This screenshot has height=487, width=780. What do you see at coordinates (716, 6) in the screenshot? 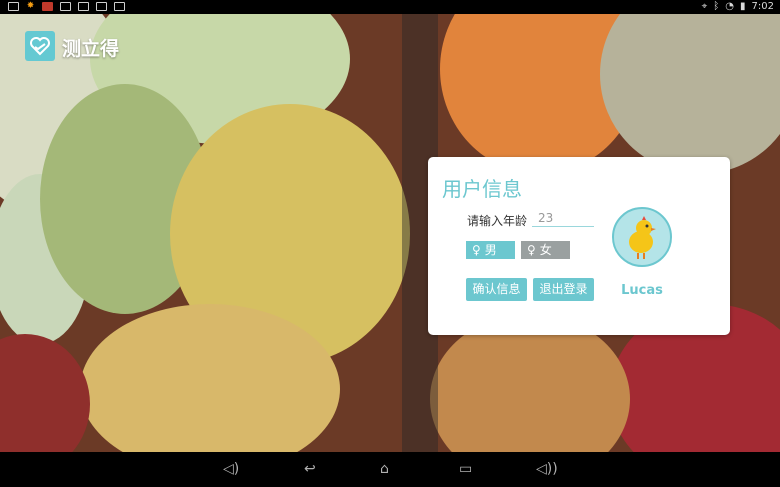
I see `bluetooth-icon: ᛒ` at bounding box center [716, 6].